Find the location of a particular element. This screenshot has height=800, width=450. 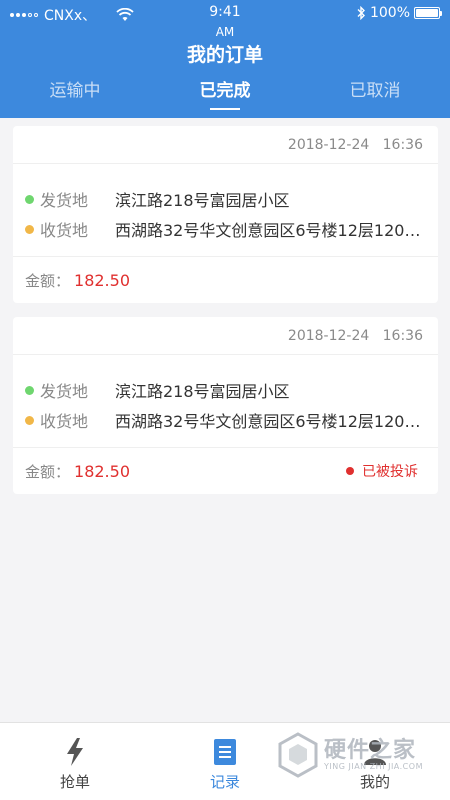

tab-completed: 已完成 is located at coordinates (225, 98).